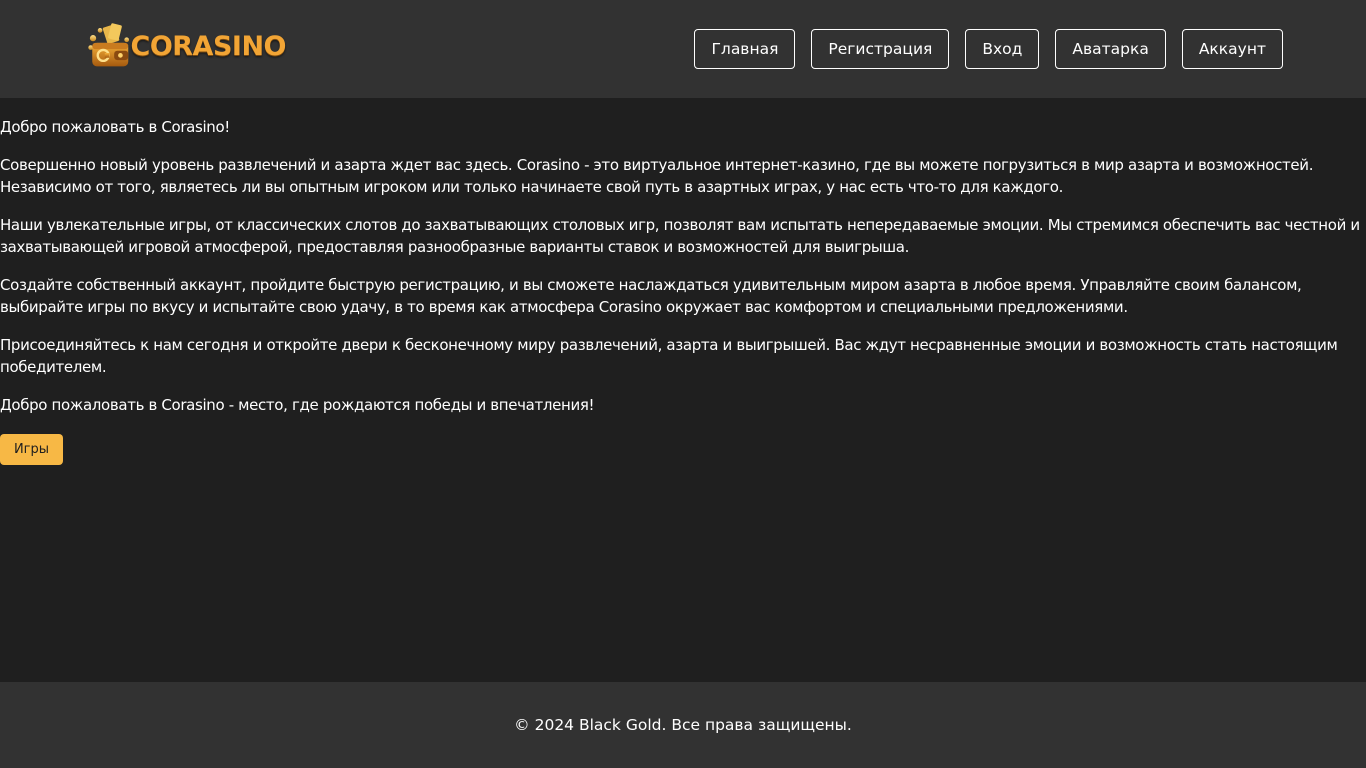 The width and height of the screenshot is (1366, 768). I want to click on wallet-coins-icon, so click(109, 45).